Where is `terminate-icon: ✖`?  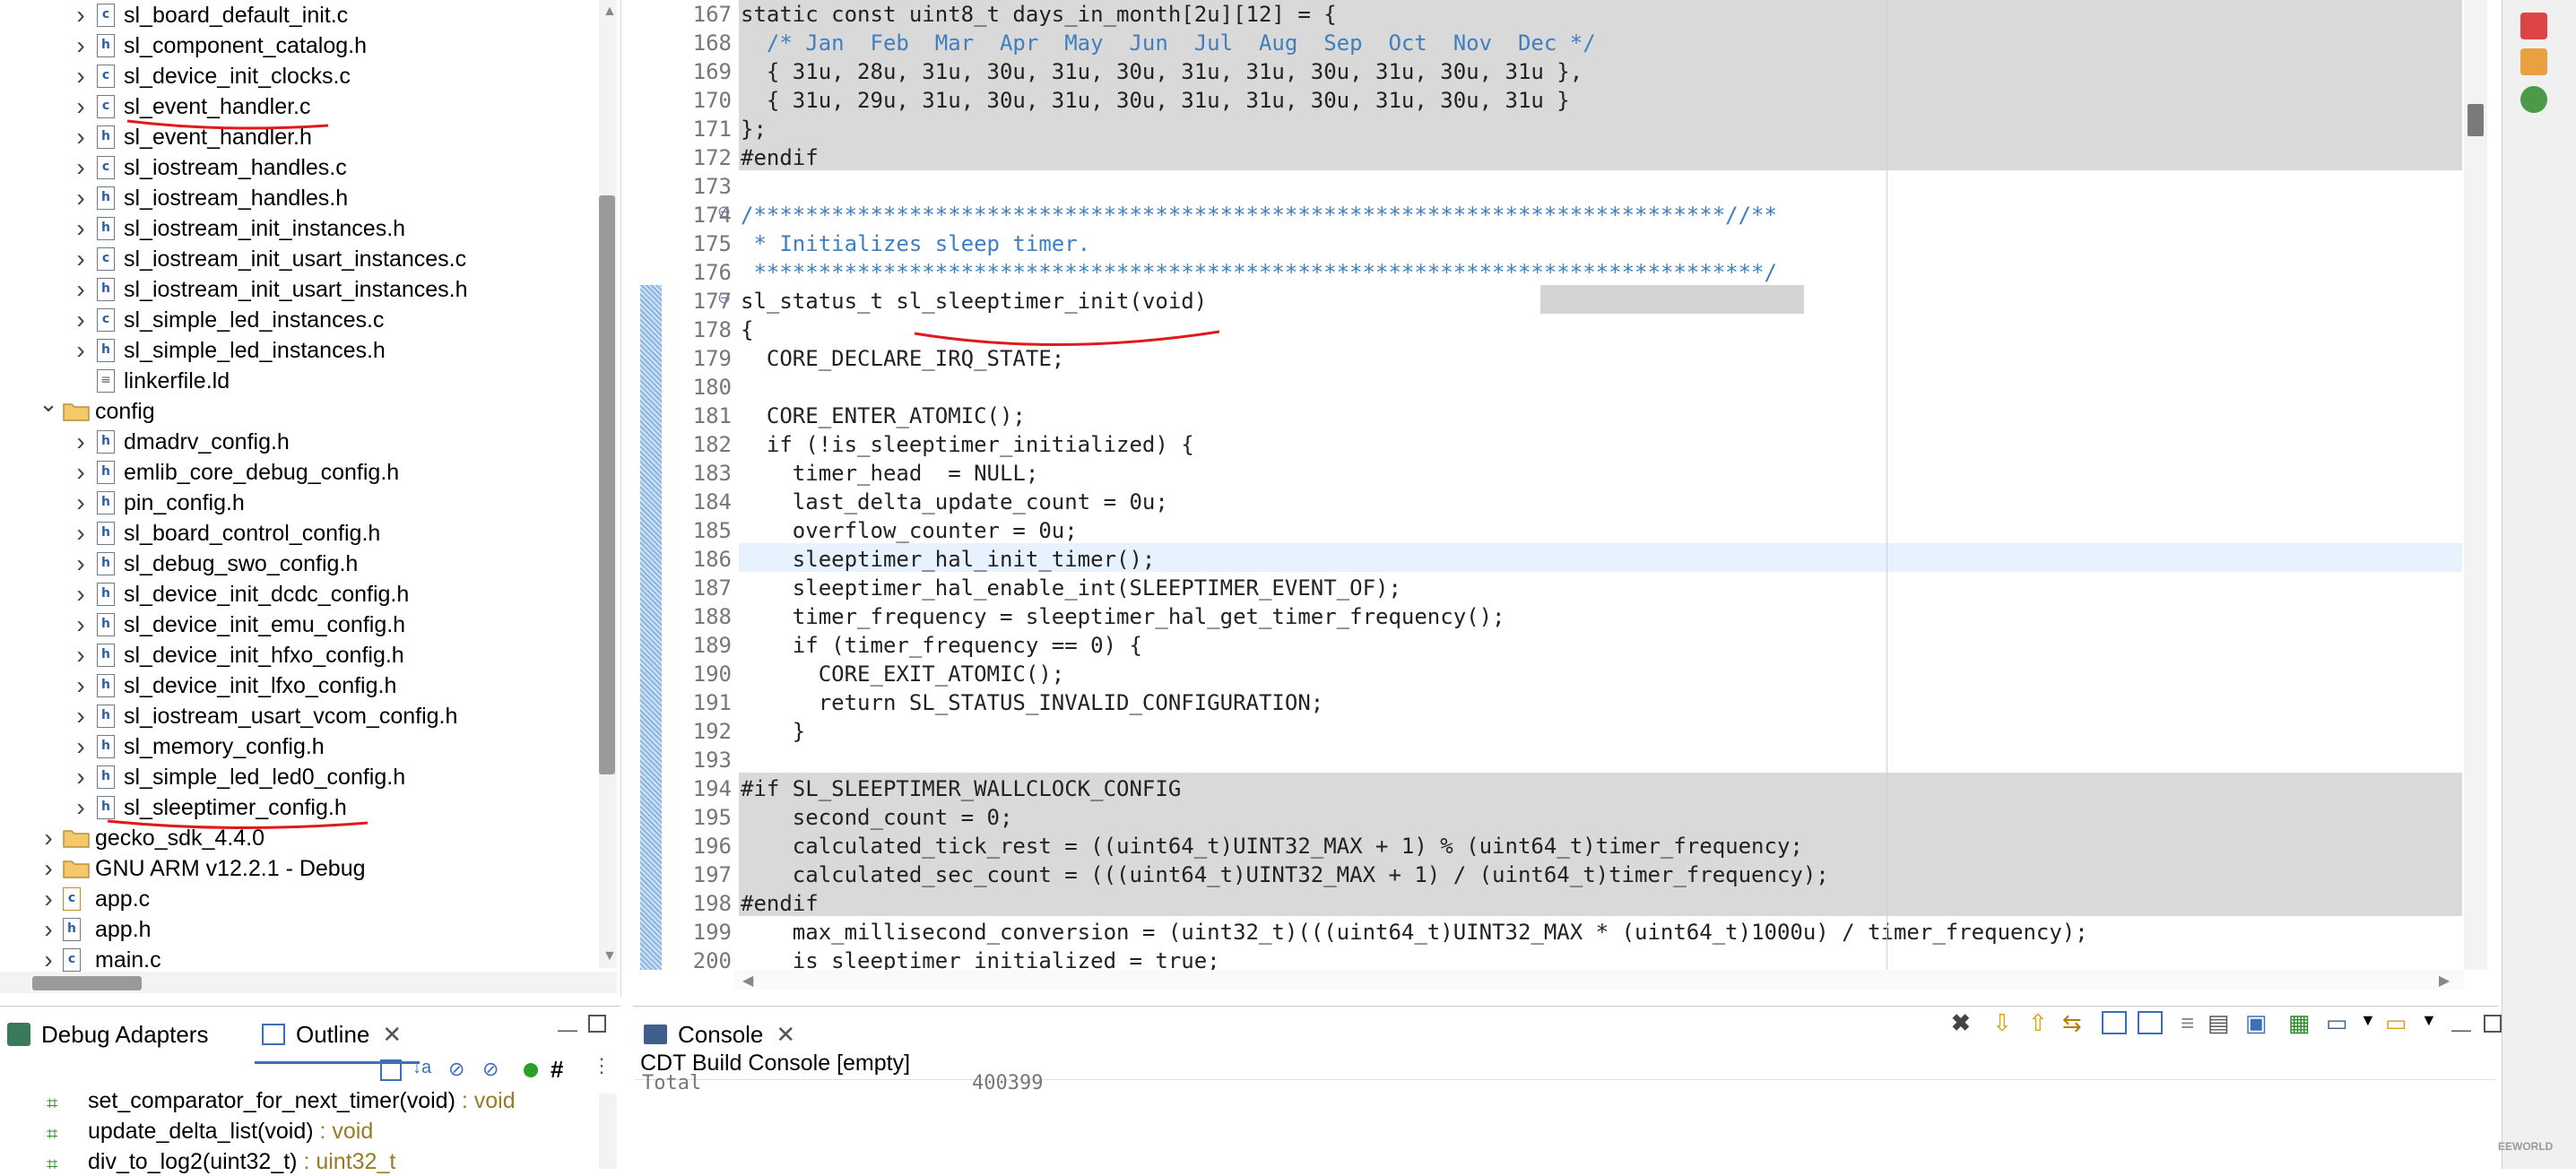
terminate-icon: ✖ is located at coordinates (1961, 1023).